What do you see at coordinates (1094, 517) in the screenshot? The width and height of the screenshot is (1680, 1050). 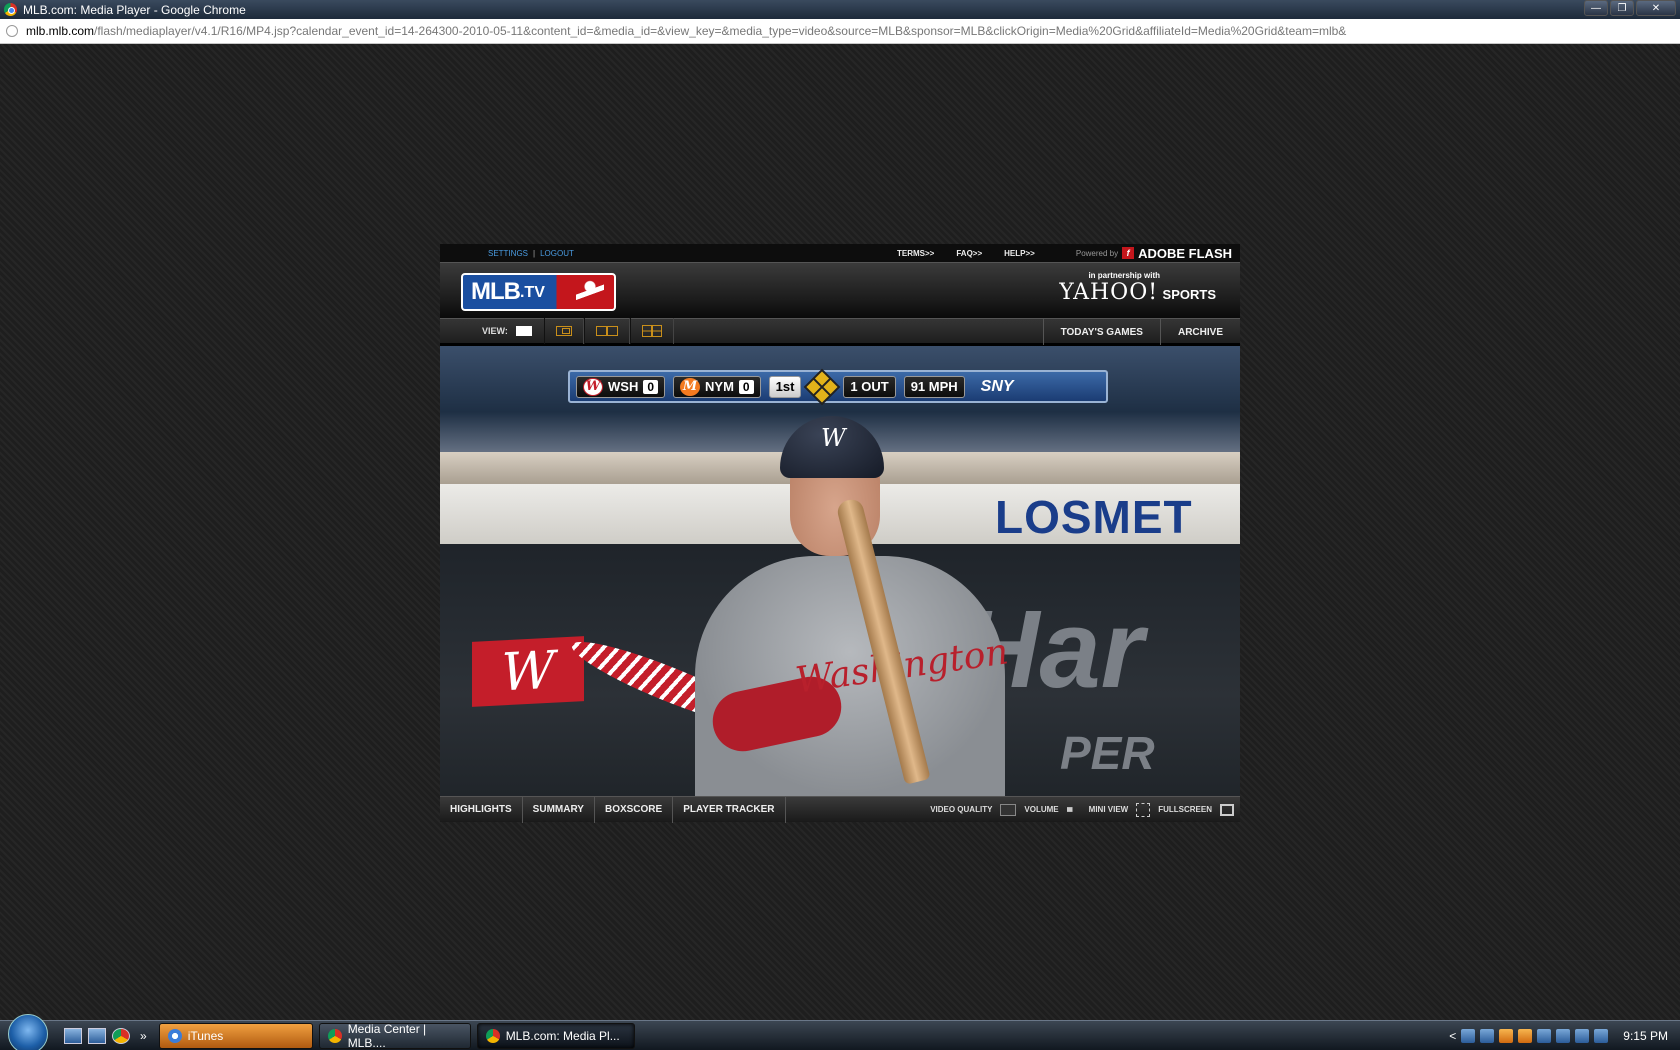 I see `ad-text-top: LOSMET` at bounding box center [1094, 517].